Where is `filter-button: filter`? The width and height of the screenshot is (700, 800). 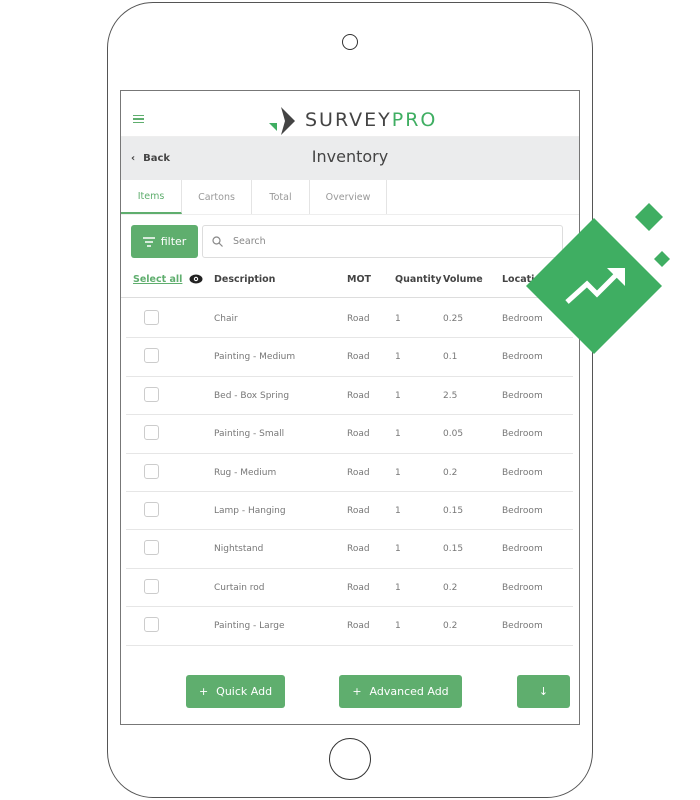
filter-button: filter is located at coordinates (164, 241).